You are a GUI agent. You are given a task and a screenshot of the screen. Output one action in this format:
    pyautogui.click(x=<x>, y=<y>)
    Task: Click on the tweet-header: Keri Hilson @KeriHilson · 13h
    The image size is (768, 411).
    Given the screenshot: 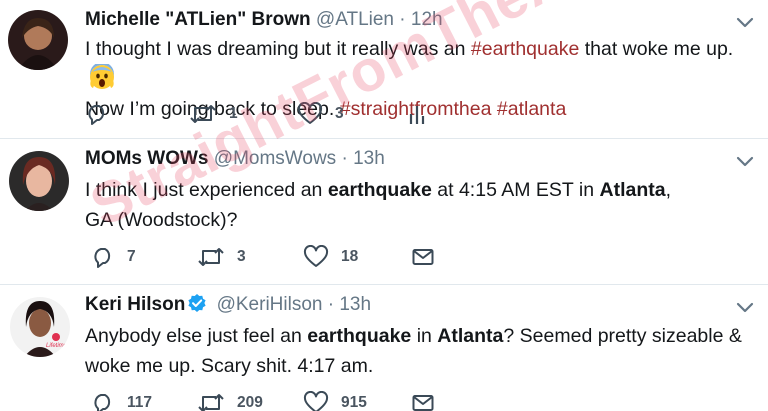 What is the action you would take?
    pyautogui.click(x=228, y=306)
    